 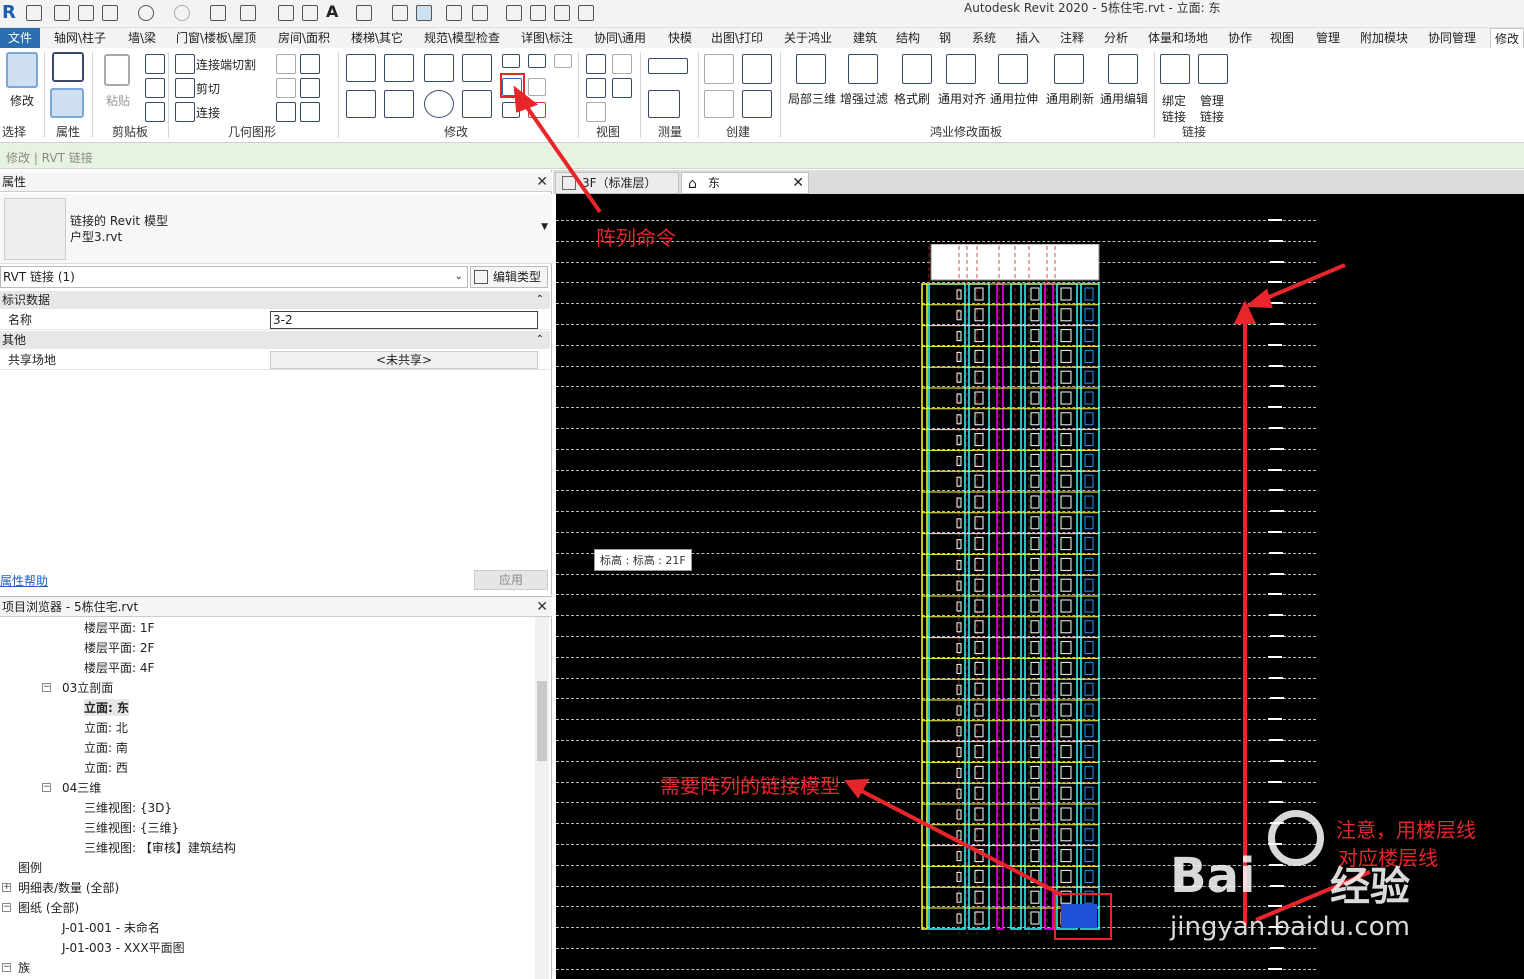 What do you see at coordinates (216, 38) in the screenshot?
I see `ribbon-tab-3: 门窗\楼板\屋顶` at bounding box center [216, 38].